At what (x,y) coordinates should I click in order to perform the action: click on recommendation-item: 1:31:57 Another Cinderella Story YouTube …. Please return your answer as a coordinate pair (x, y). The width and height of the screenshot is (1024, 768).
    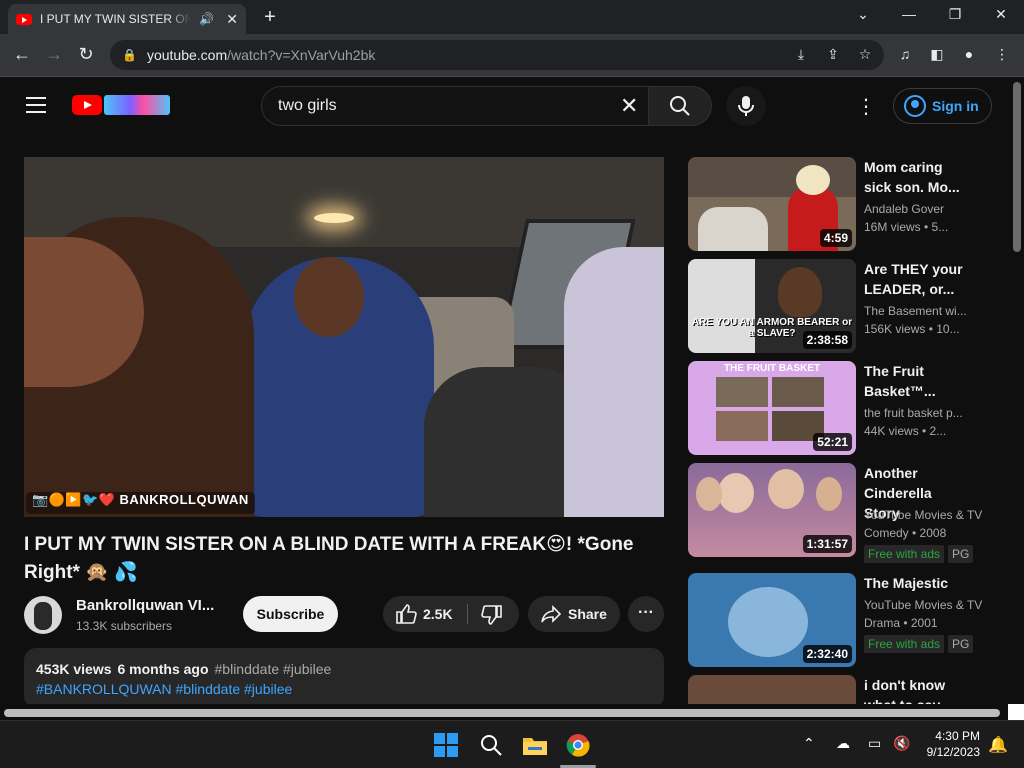
    Looking at the image, I should click on (838, 513).